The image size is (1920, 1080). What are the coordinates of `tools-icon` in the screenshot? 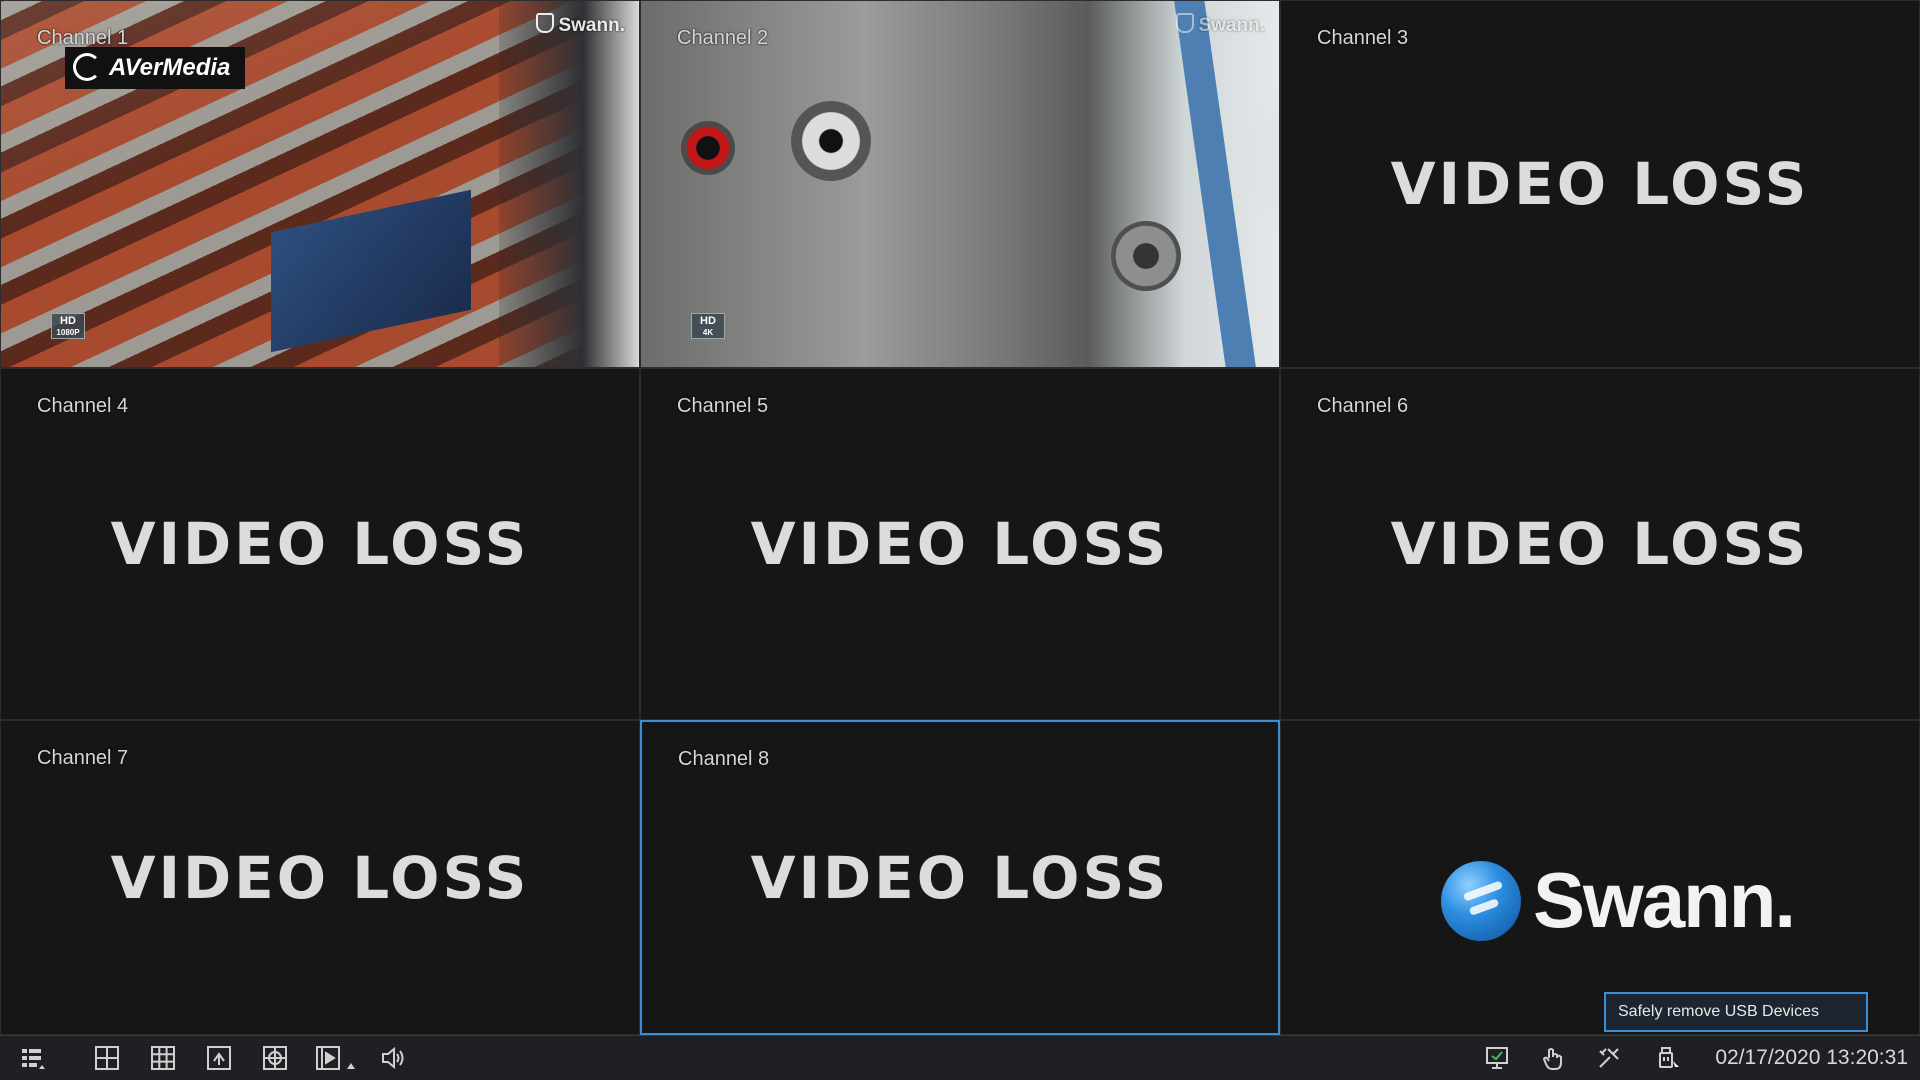 It's located at (1609, 1058).